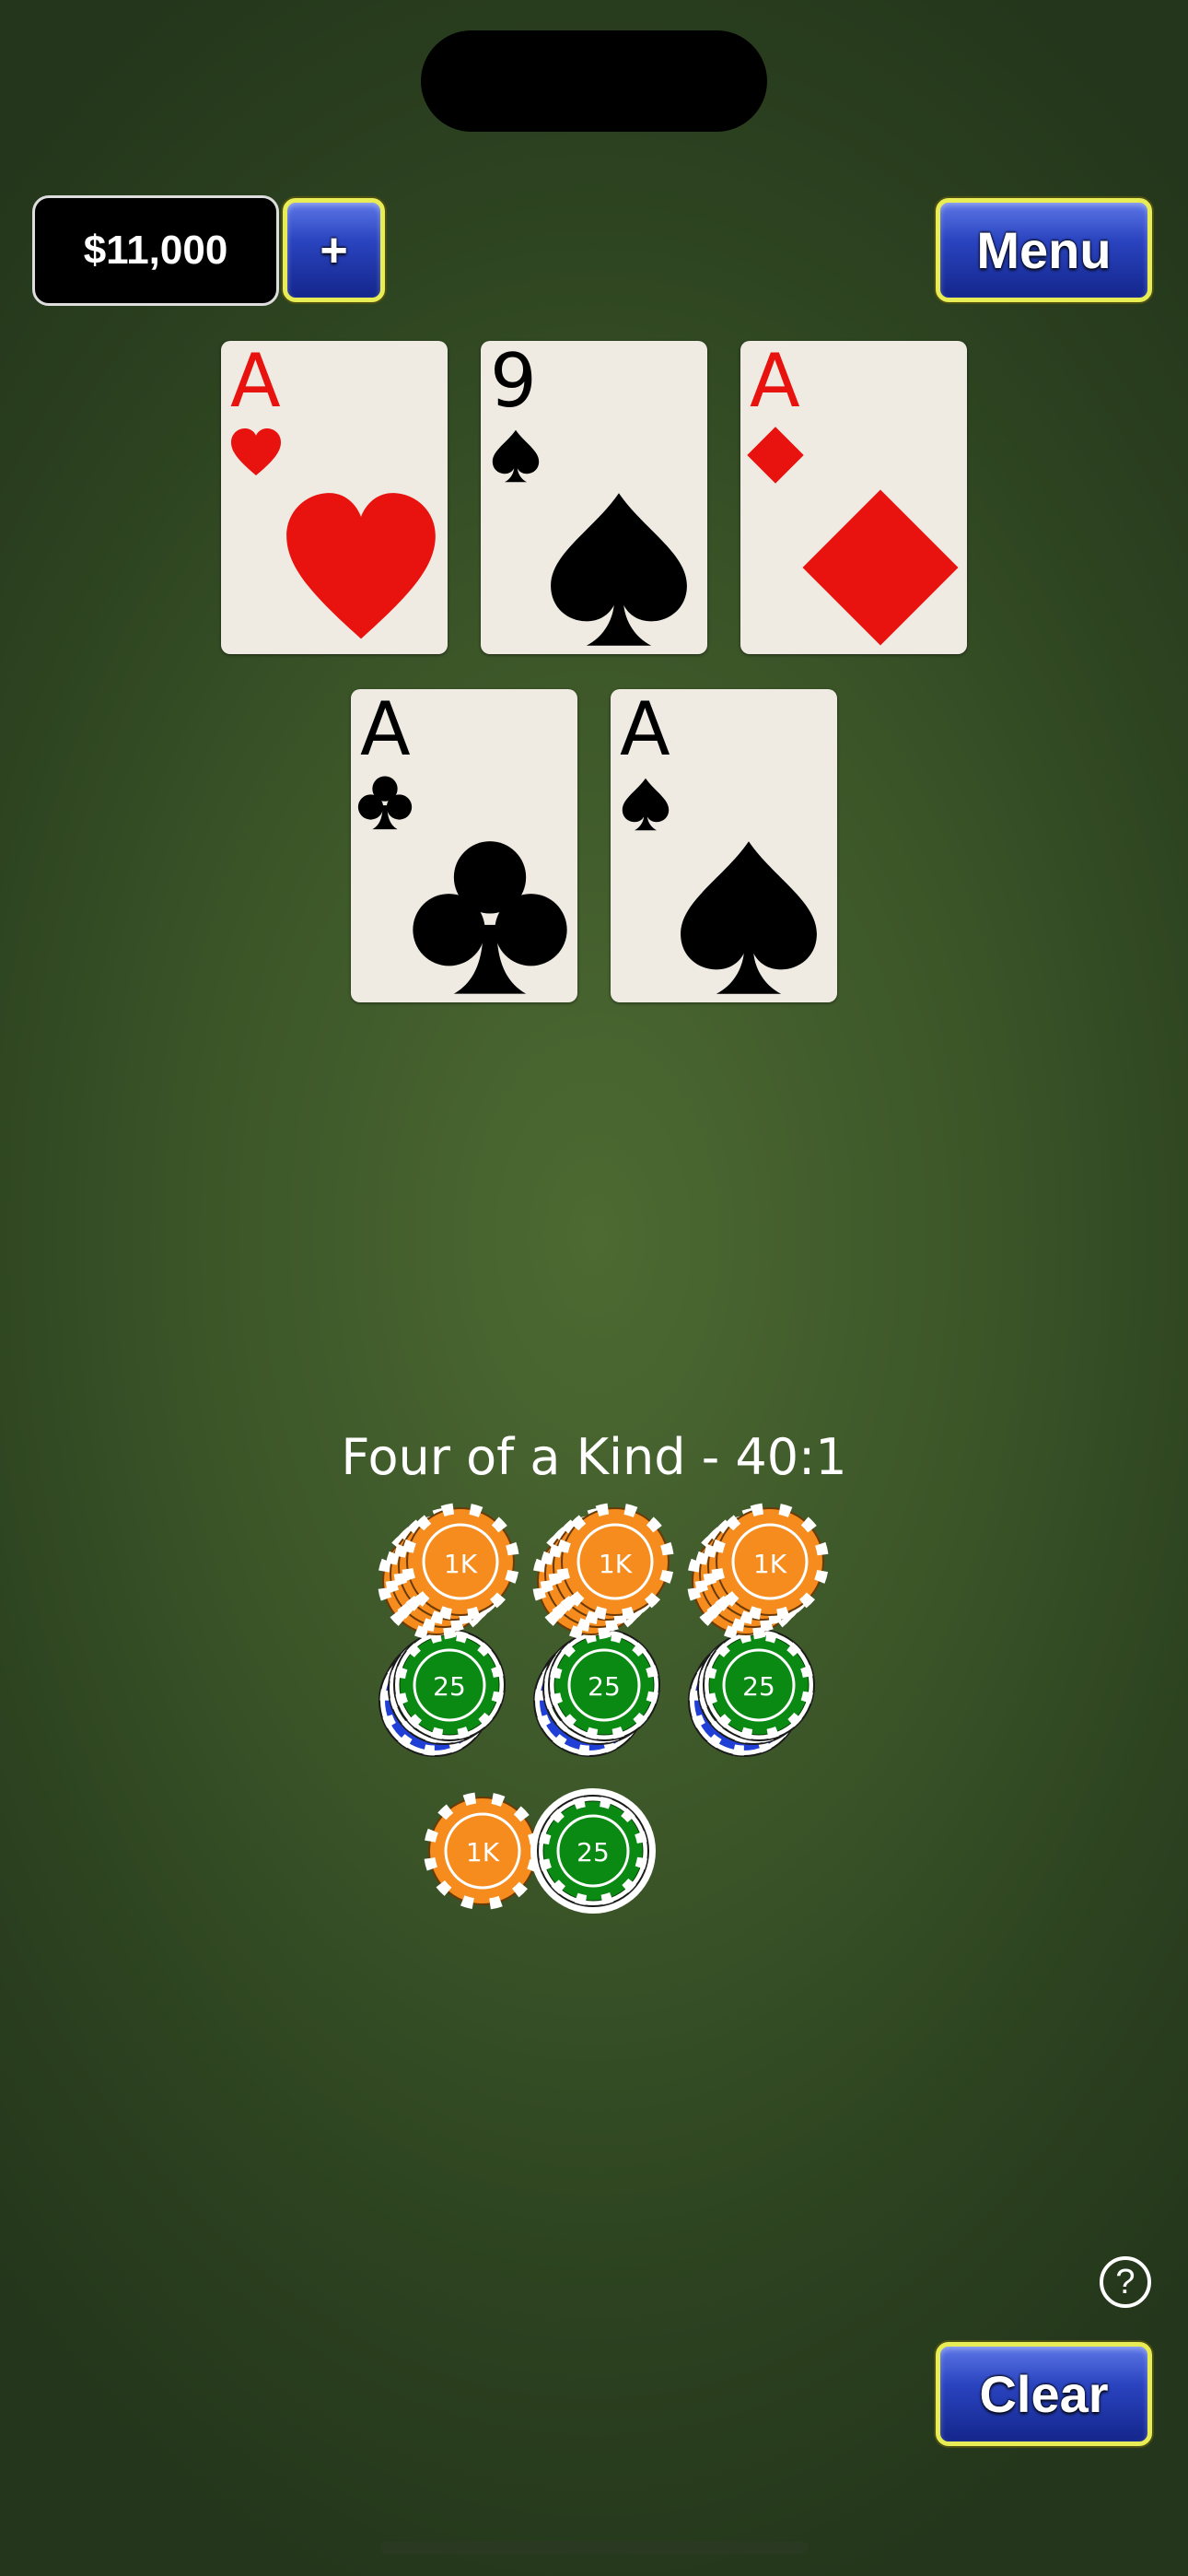 This screenshot has height=2576, width=1188. Describe the element at coordinates (1125, 2282) in the screenshot. I see `help-icon: ?` at that location.